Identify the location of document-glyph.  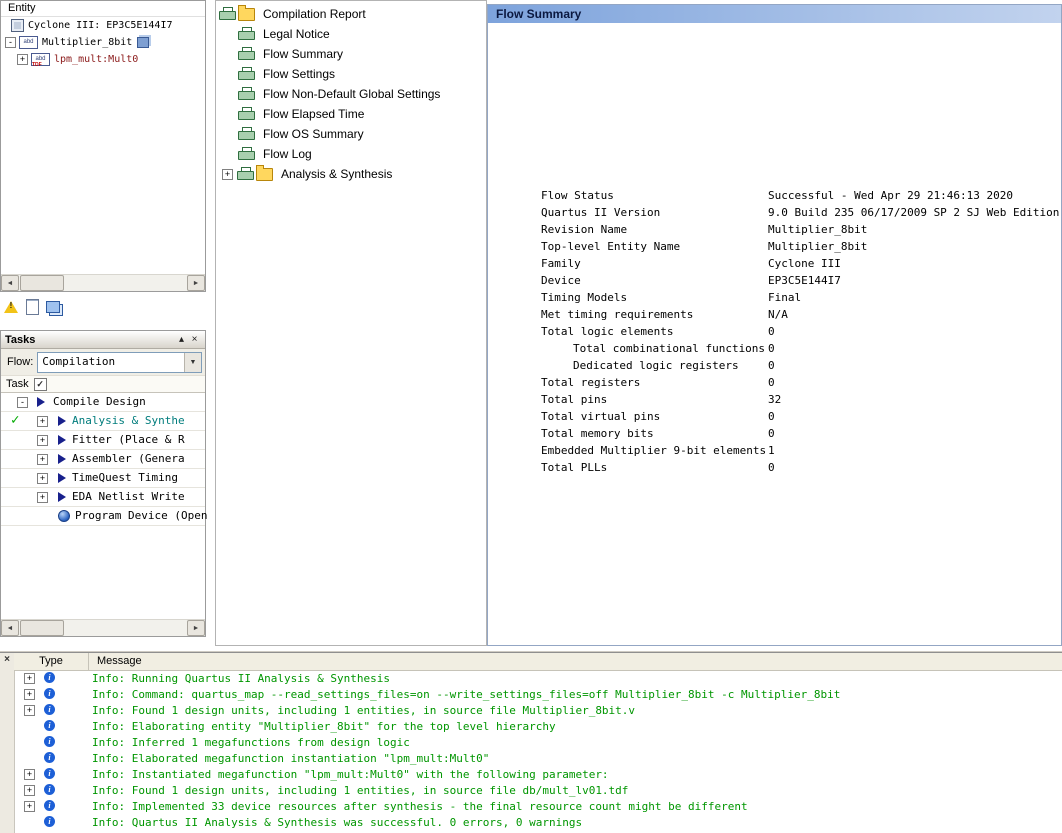
(32, 307).